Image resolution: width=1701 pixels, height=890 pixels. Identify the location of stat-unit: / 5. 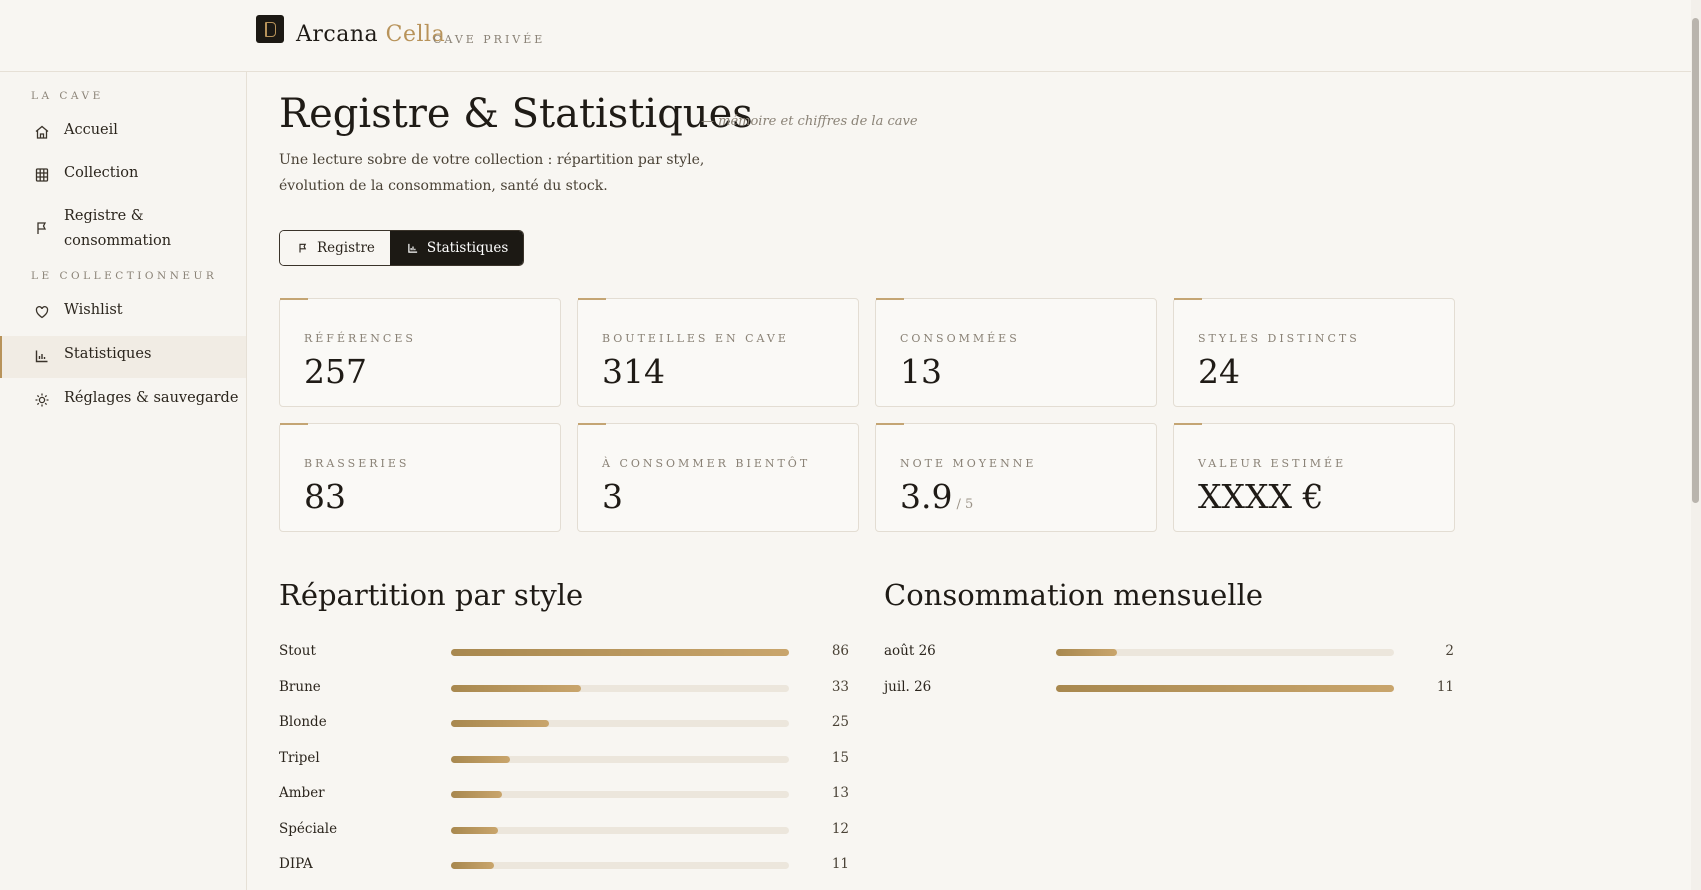
(965, 504).